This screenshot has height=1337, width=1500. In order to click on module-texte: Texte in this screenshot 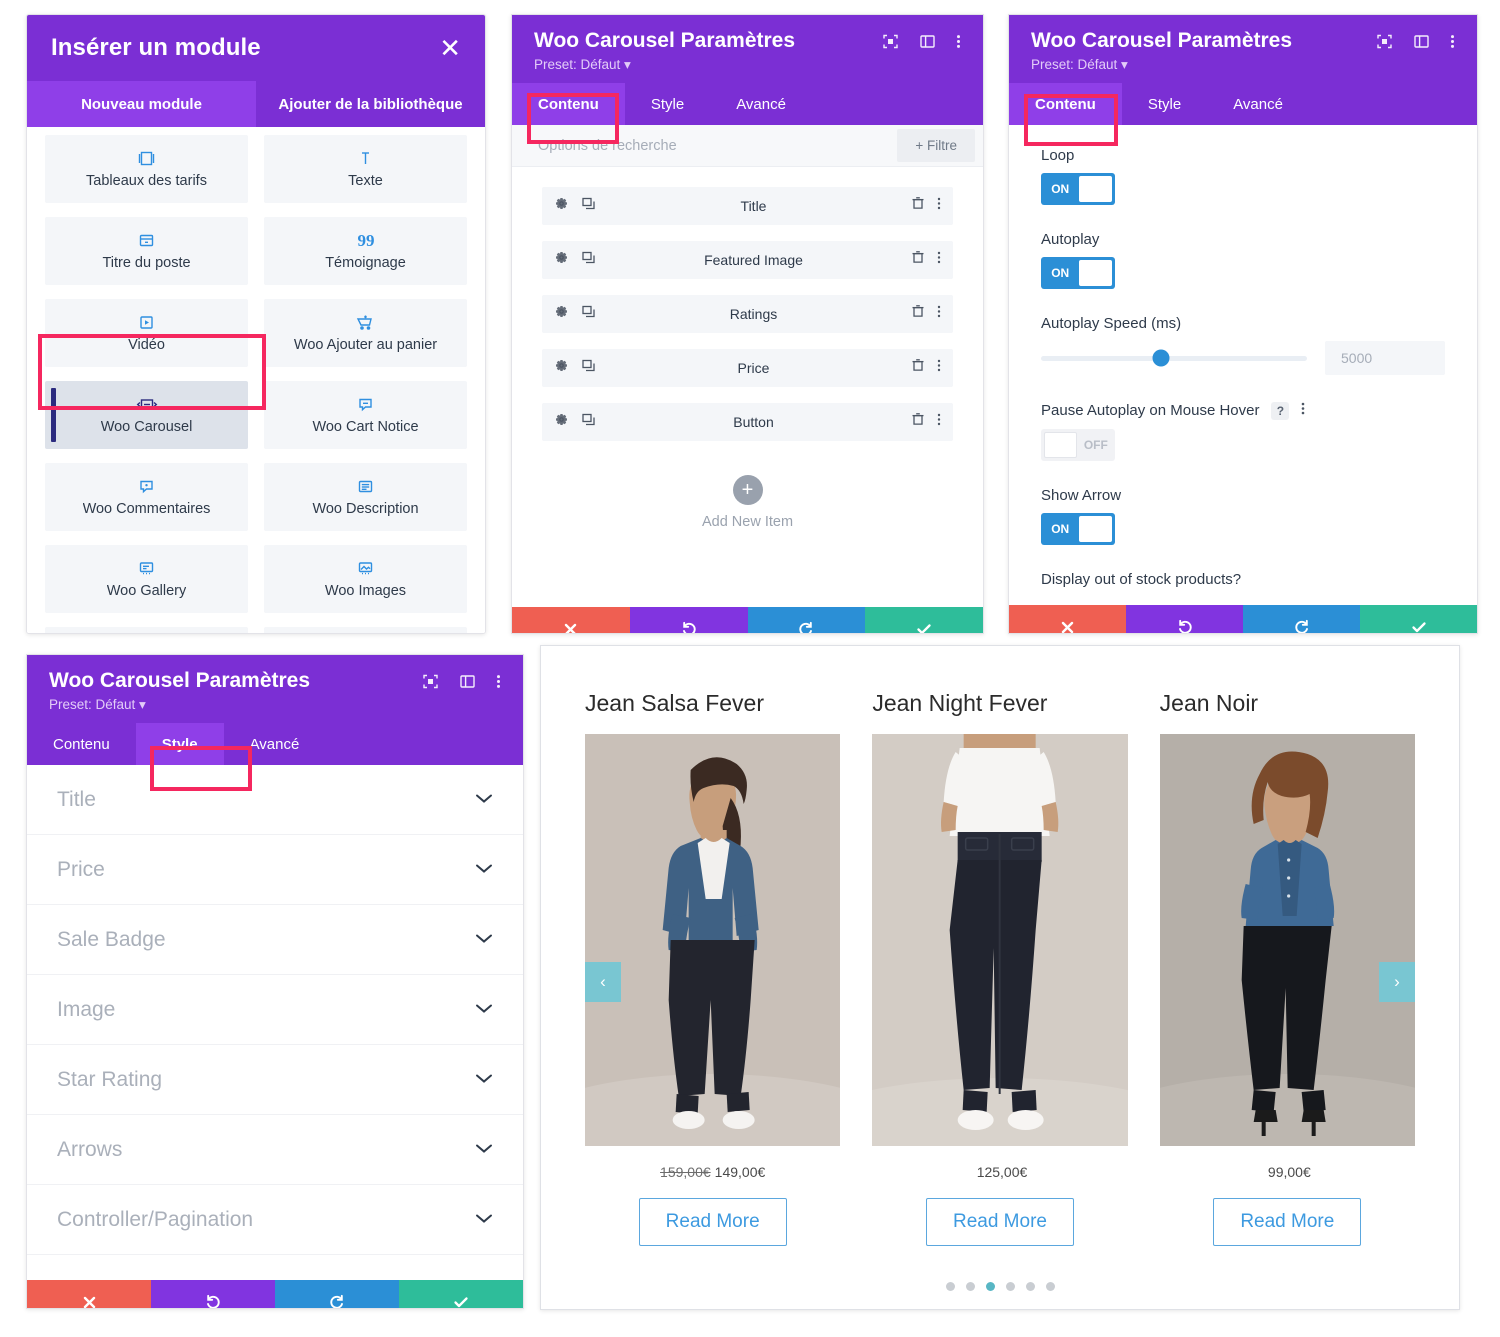, I will do `click(365, 169)`.